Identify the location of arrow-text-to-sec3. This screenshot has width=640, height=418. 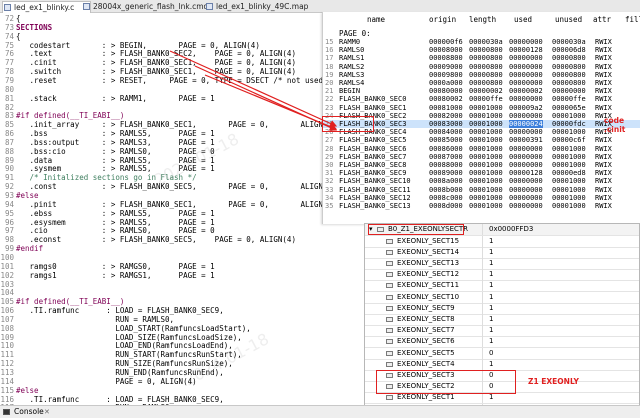
(253, 88).